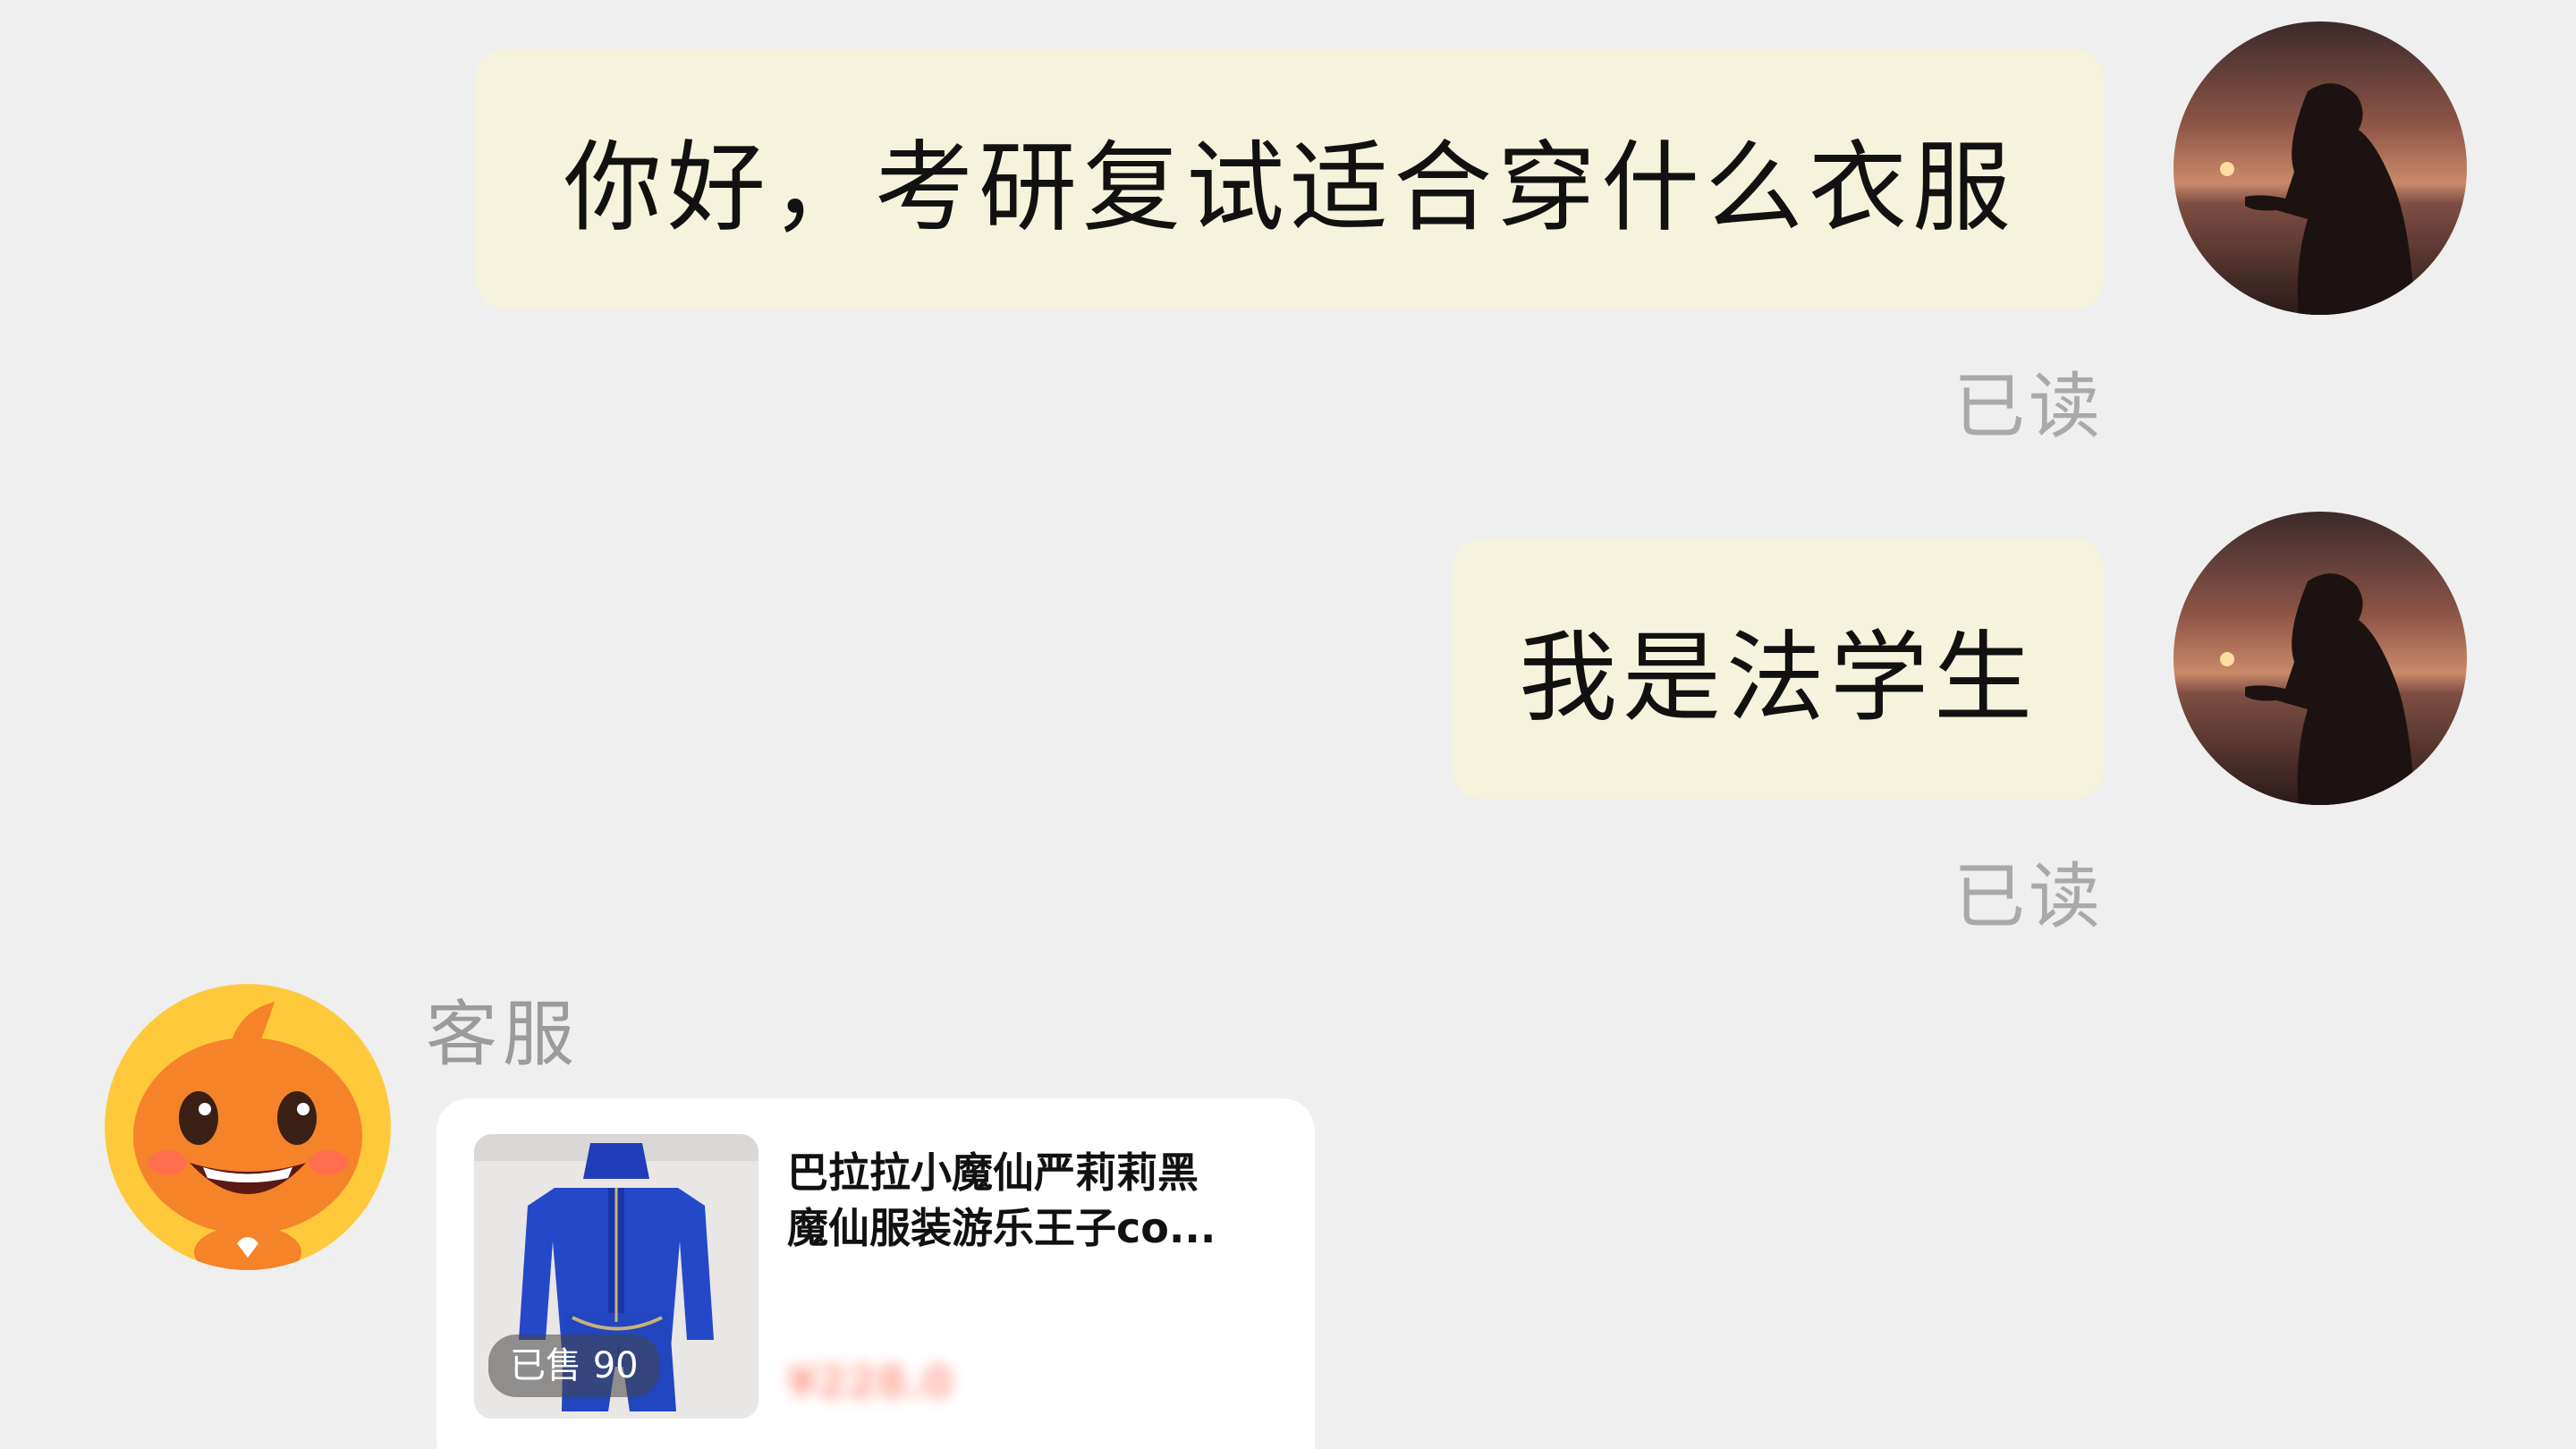 This screenshot has width=2576, height=1449. I want to click on agent-avatar, so click(248, 1127).